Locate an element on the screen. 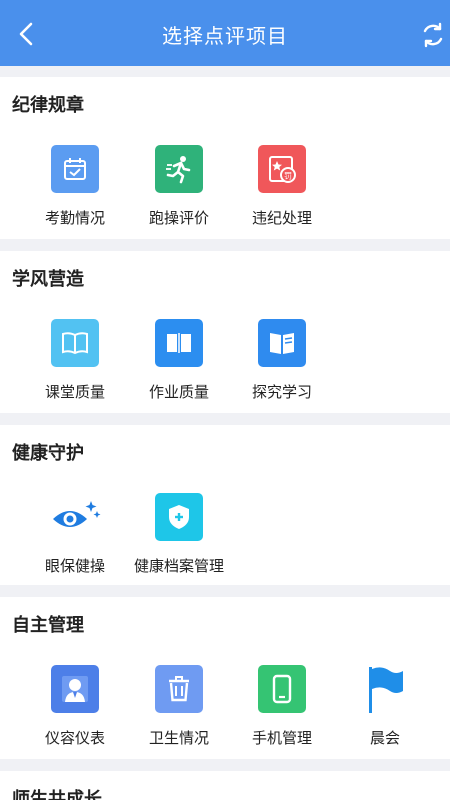 Image resolution: width=450 pixels, height=800 pixels. item-label: 健康档案管理 is located at coordinates (178, 566).